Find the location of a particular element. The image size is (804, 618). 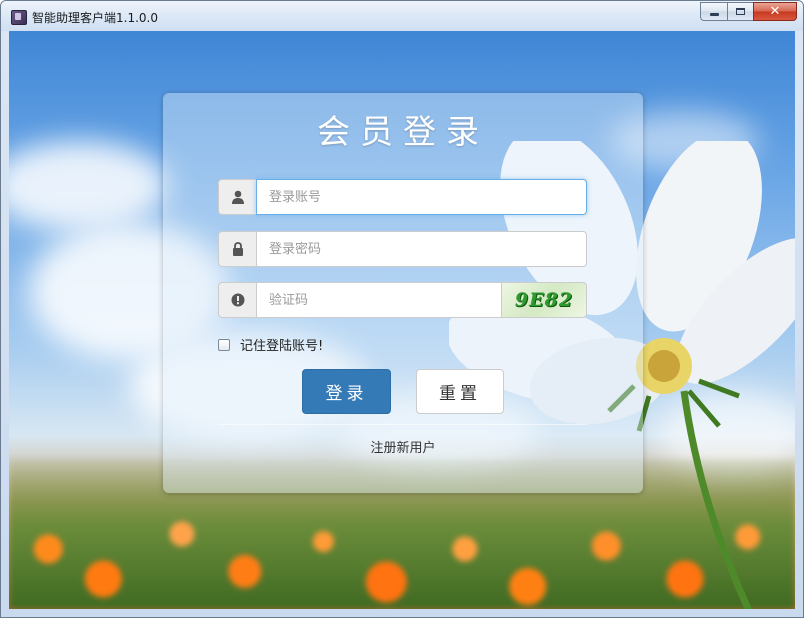

register-link: 注册新用户 is located at coordinates (403, 446).